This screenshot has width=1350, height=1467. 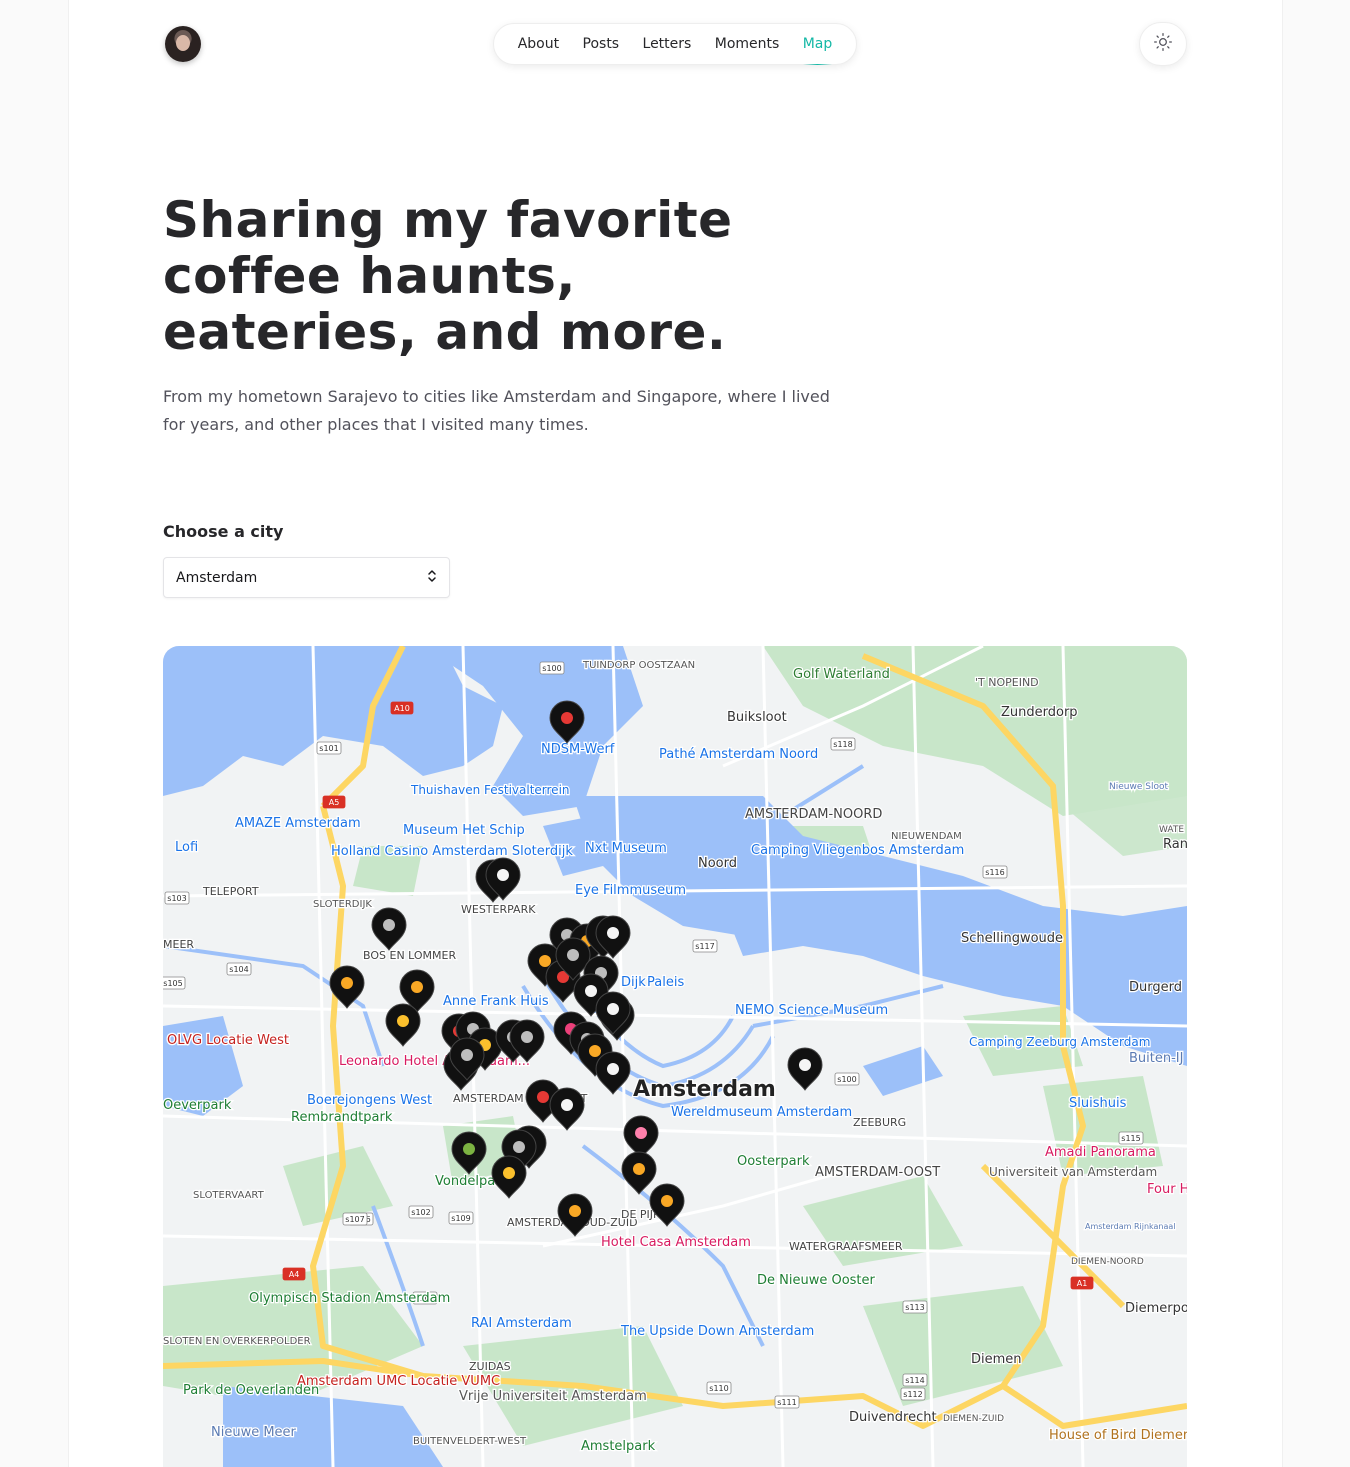 I want to click on road-shield: s117, so click(x=705, y=946).